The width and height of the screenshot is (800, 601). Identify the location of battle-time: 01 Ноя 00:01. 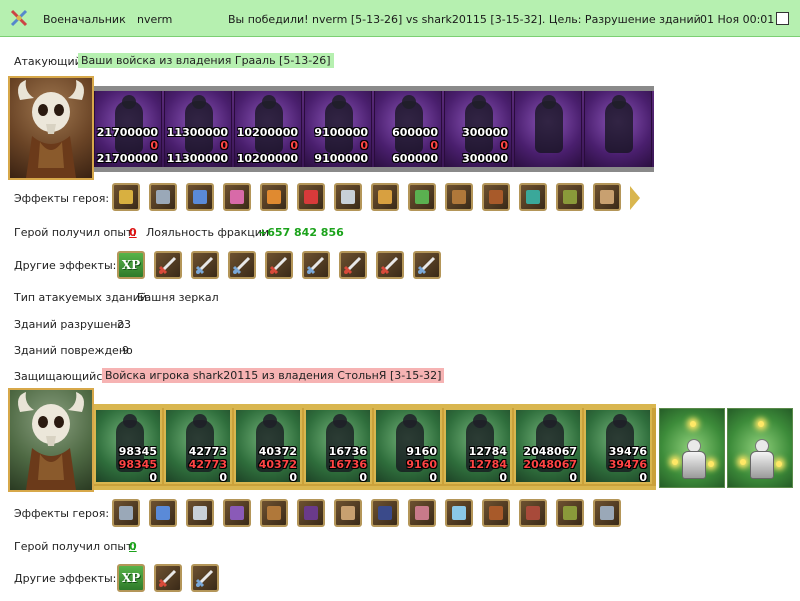
(737, 19).